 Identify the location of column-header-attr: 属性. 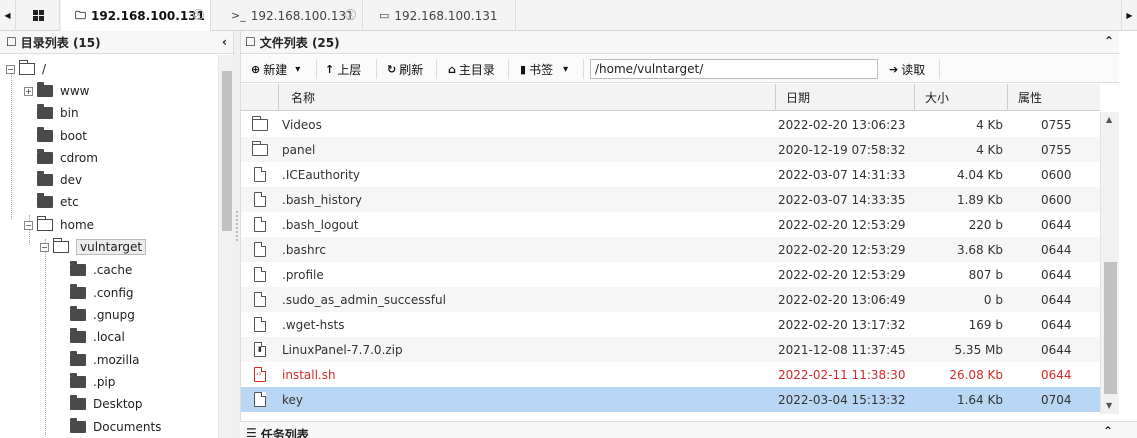
(1053, 97).